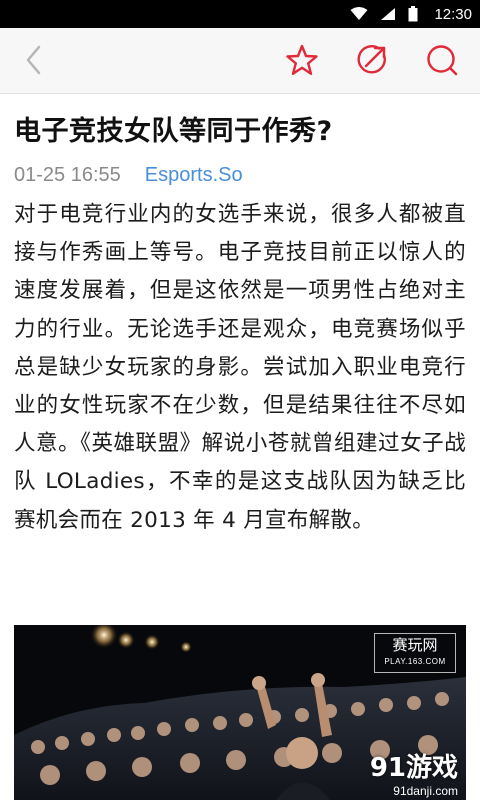 This screenshot has width=480, height=800. I want to click on star-icon, so click(302, 59).